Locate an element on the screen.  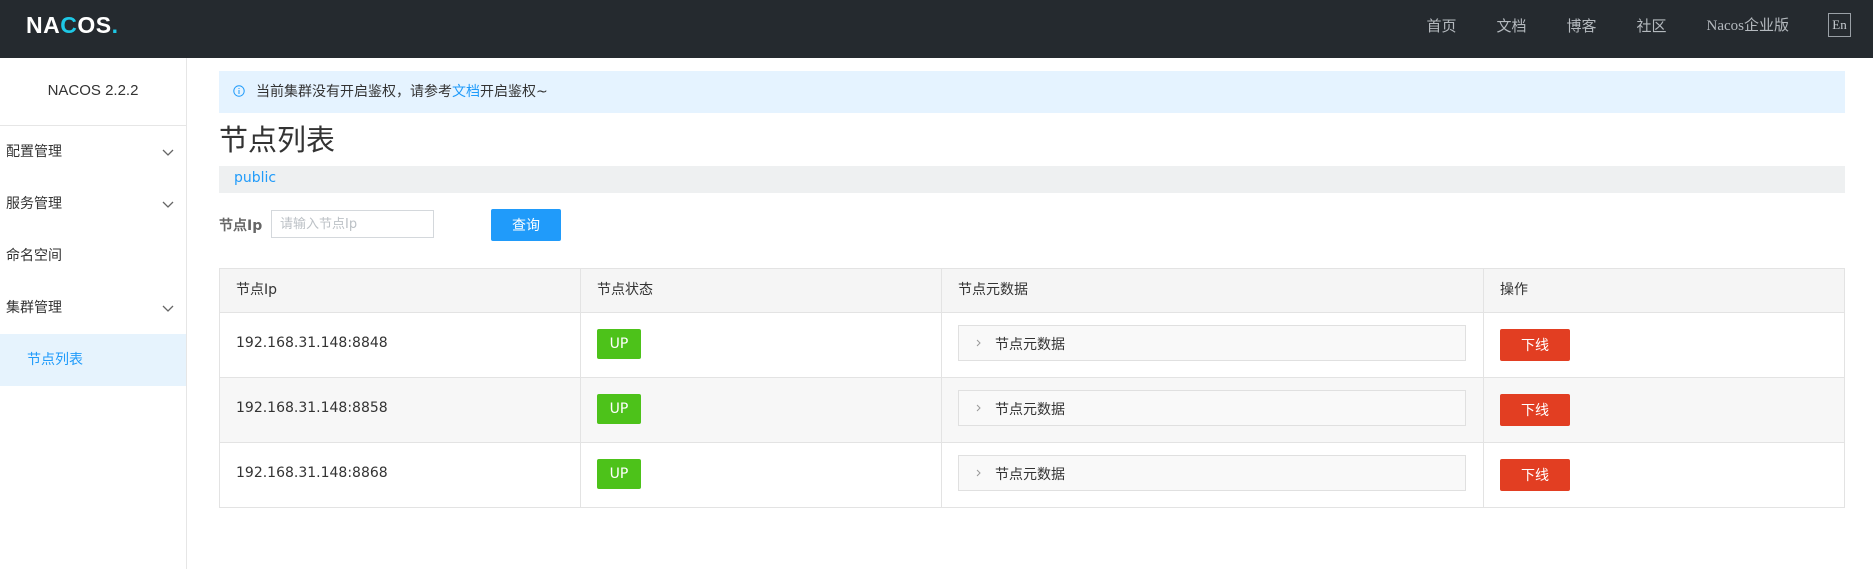
namespace-public: public is located at coordinates (255, 178).